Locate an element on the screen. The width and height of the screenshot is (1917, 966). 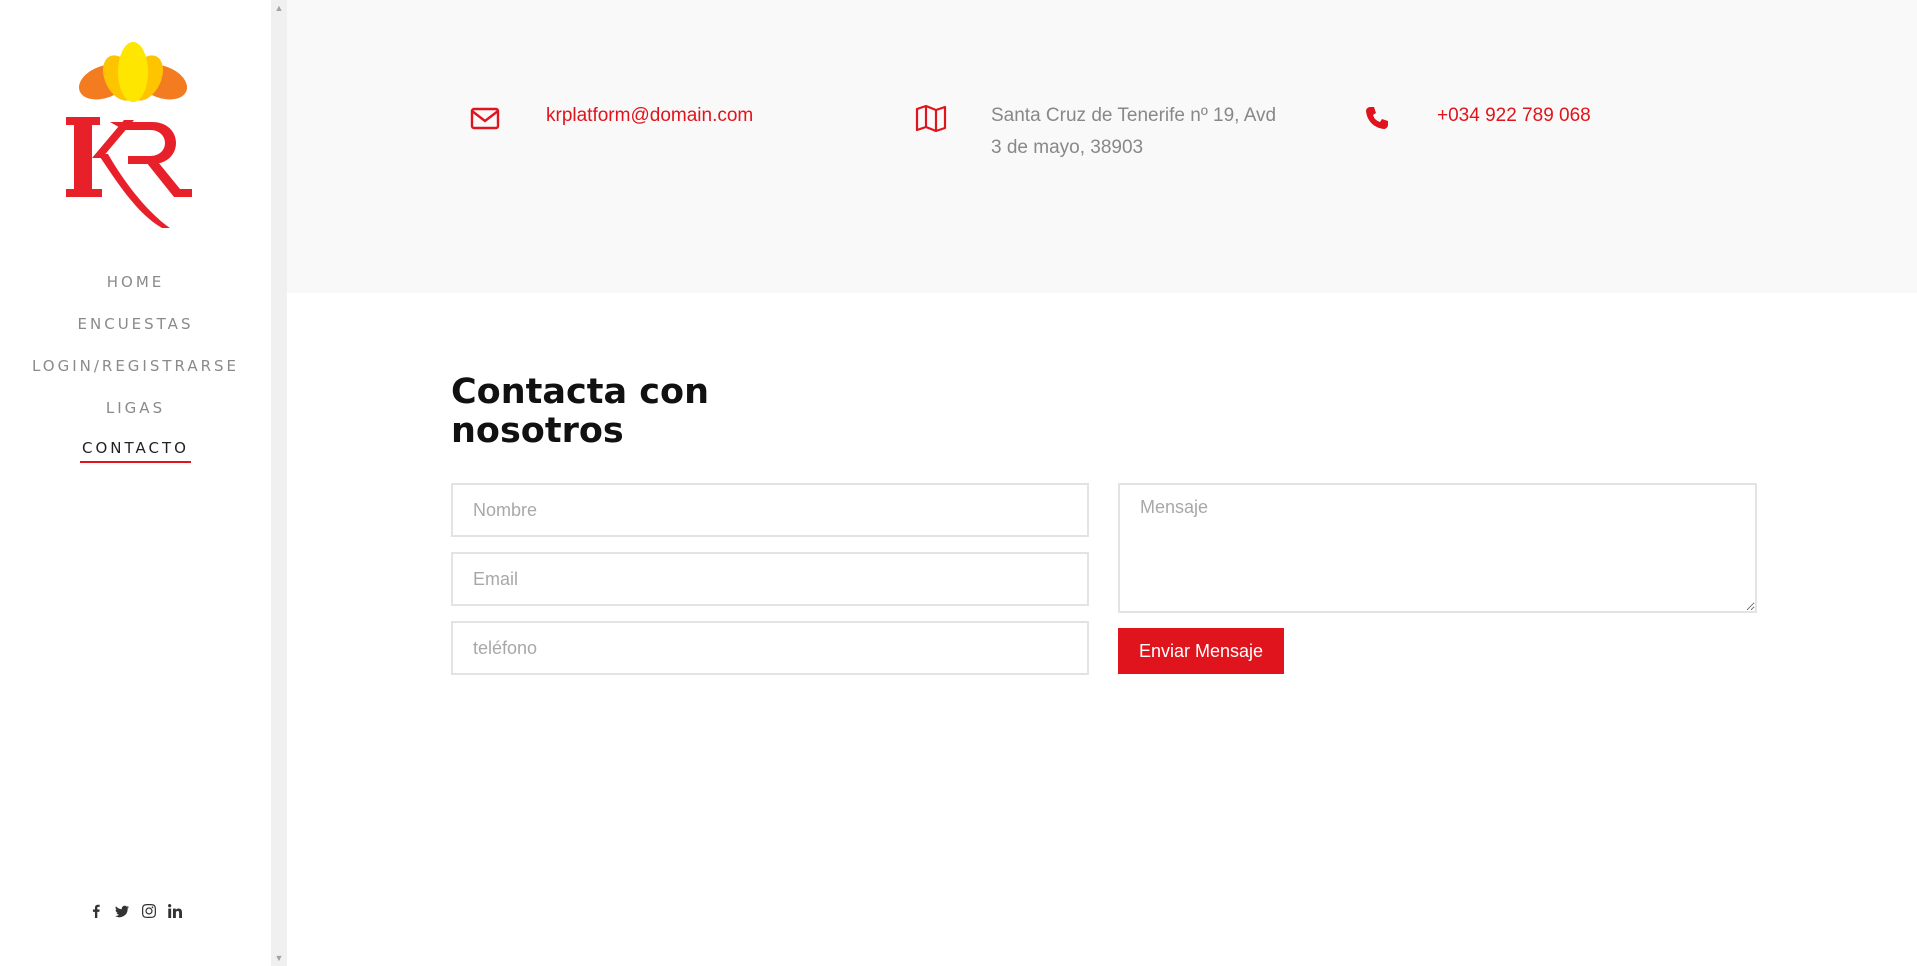
nav-link-login: LOGIN/REGISTRARSE is located at coordinates (135, 366).